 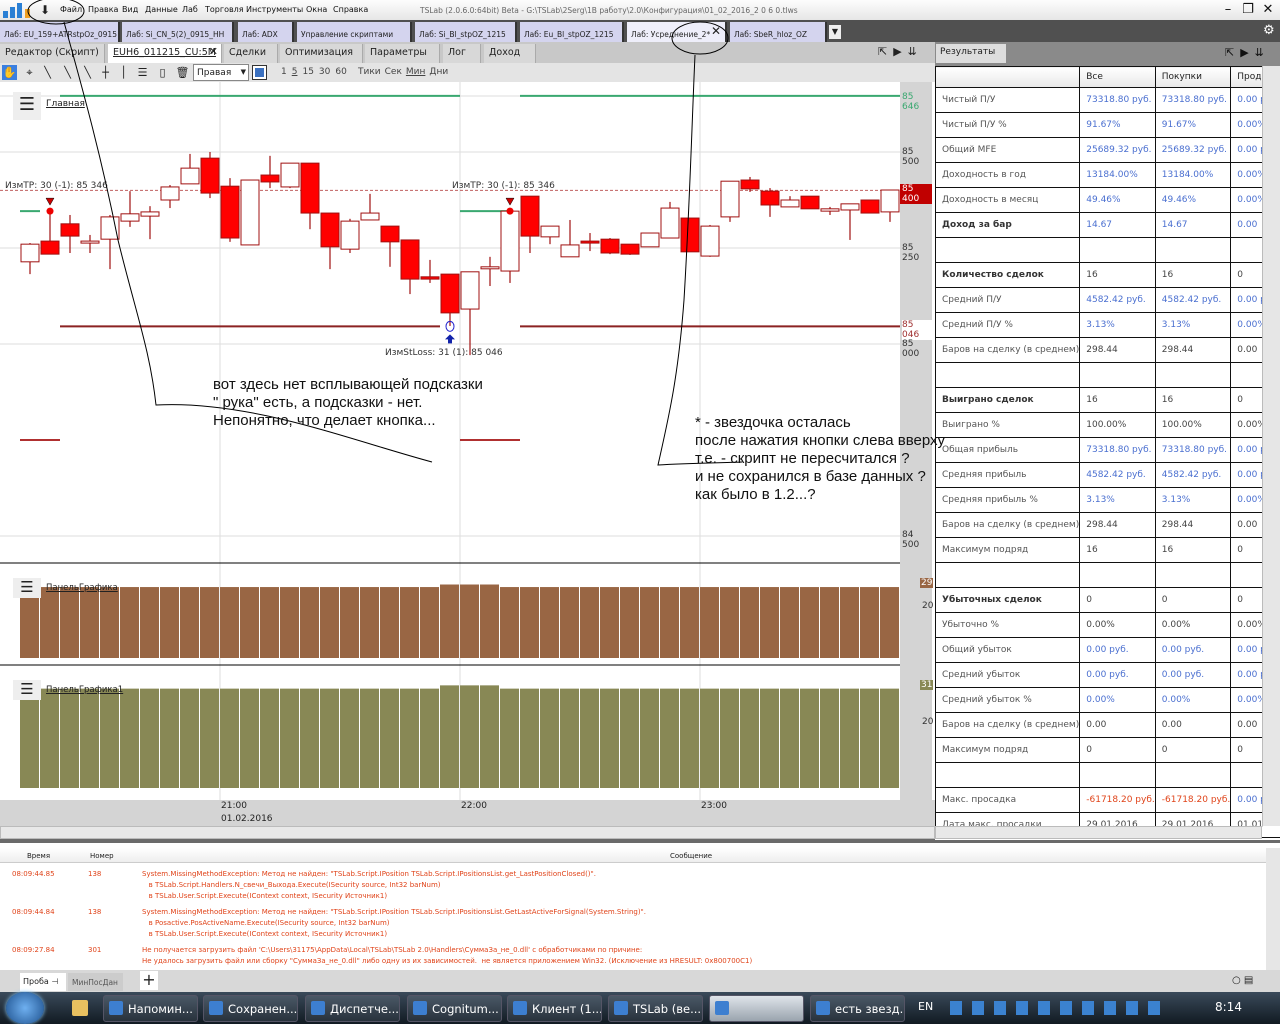 I want to click on axis-select: Правая ▼, so click(x=221, y=72).